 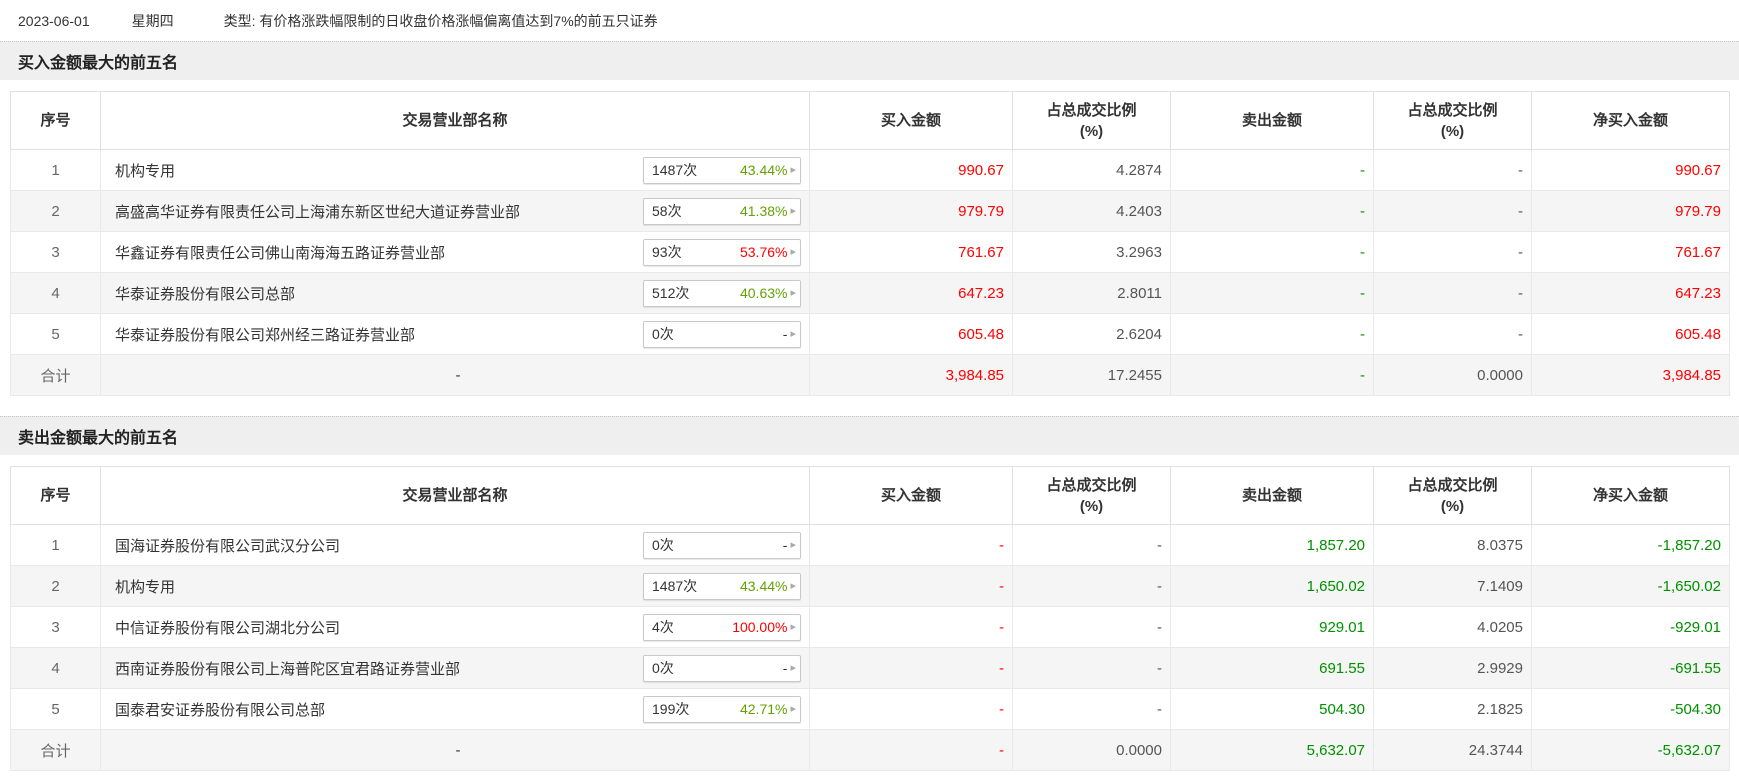 I want to click on sell-amount-value: 691.55, so click(x=1342, y=668).